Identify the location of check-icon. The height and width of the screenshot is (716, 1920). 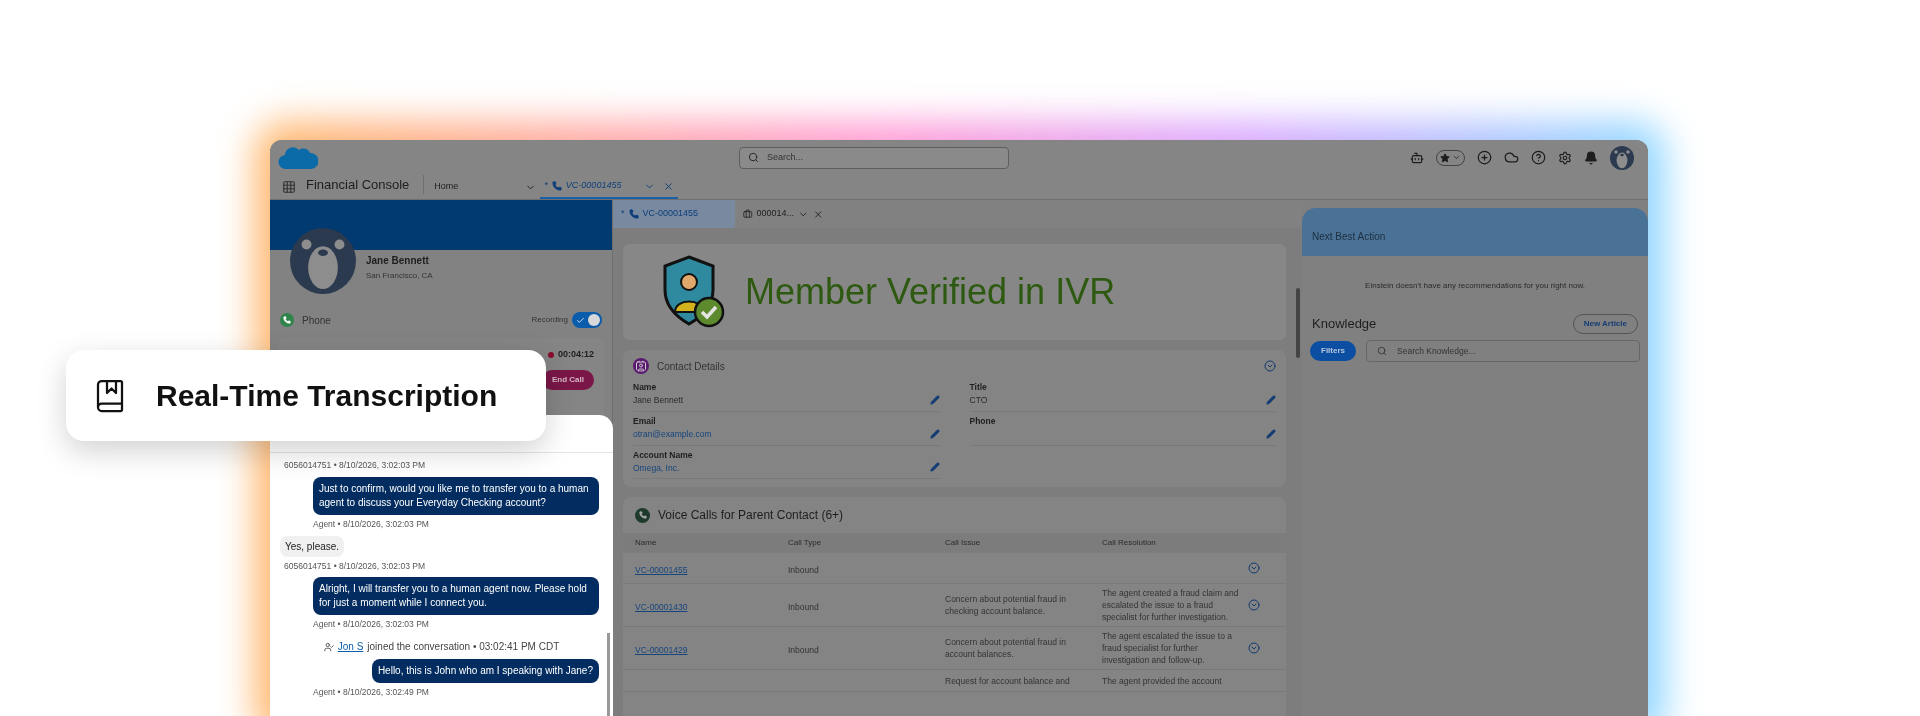
(580, 320).